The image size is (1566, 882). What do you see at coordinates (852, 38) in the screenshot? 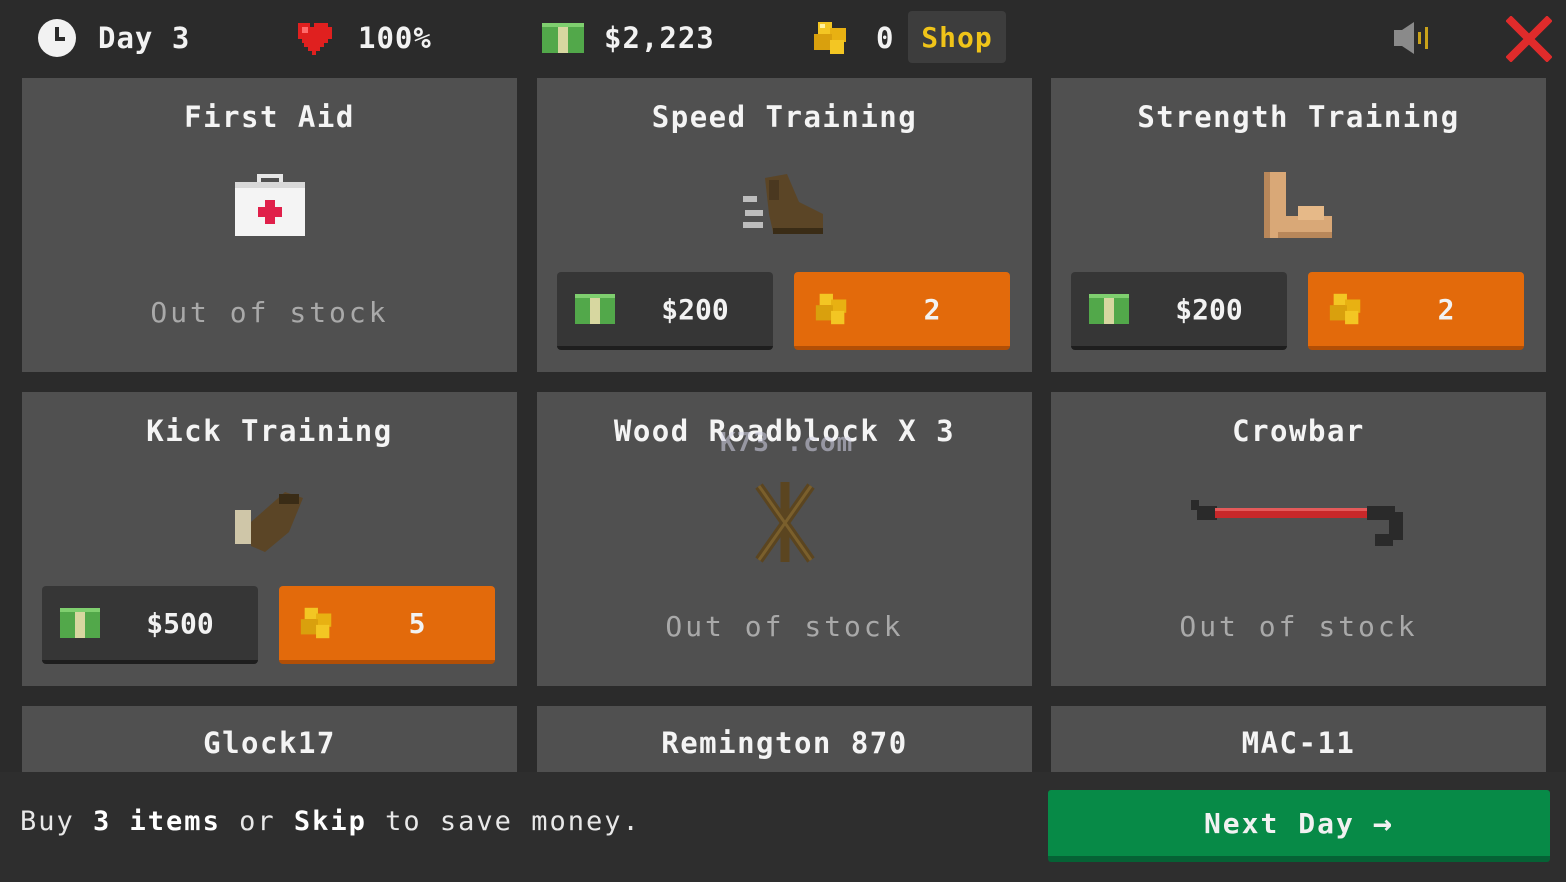
I see `gold-display: 0` at bounding box center [852, 38].